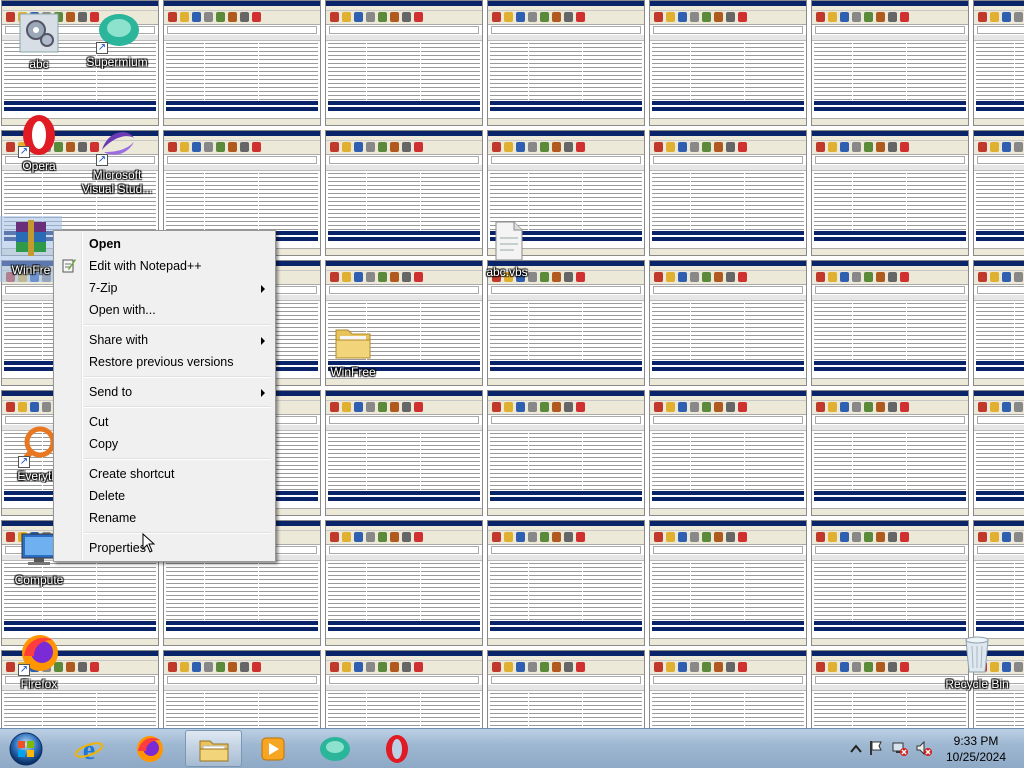 The width and height of the screenshot is (1024, 770). I want to click on taskbar: e 9:33 PM 10/25/2024, so click(512, 748).